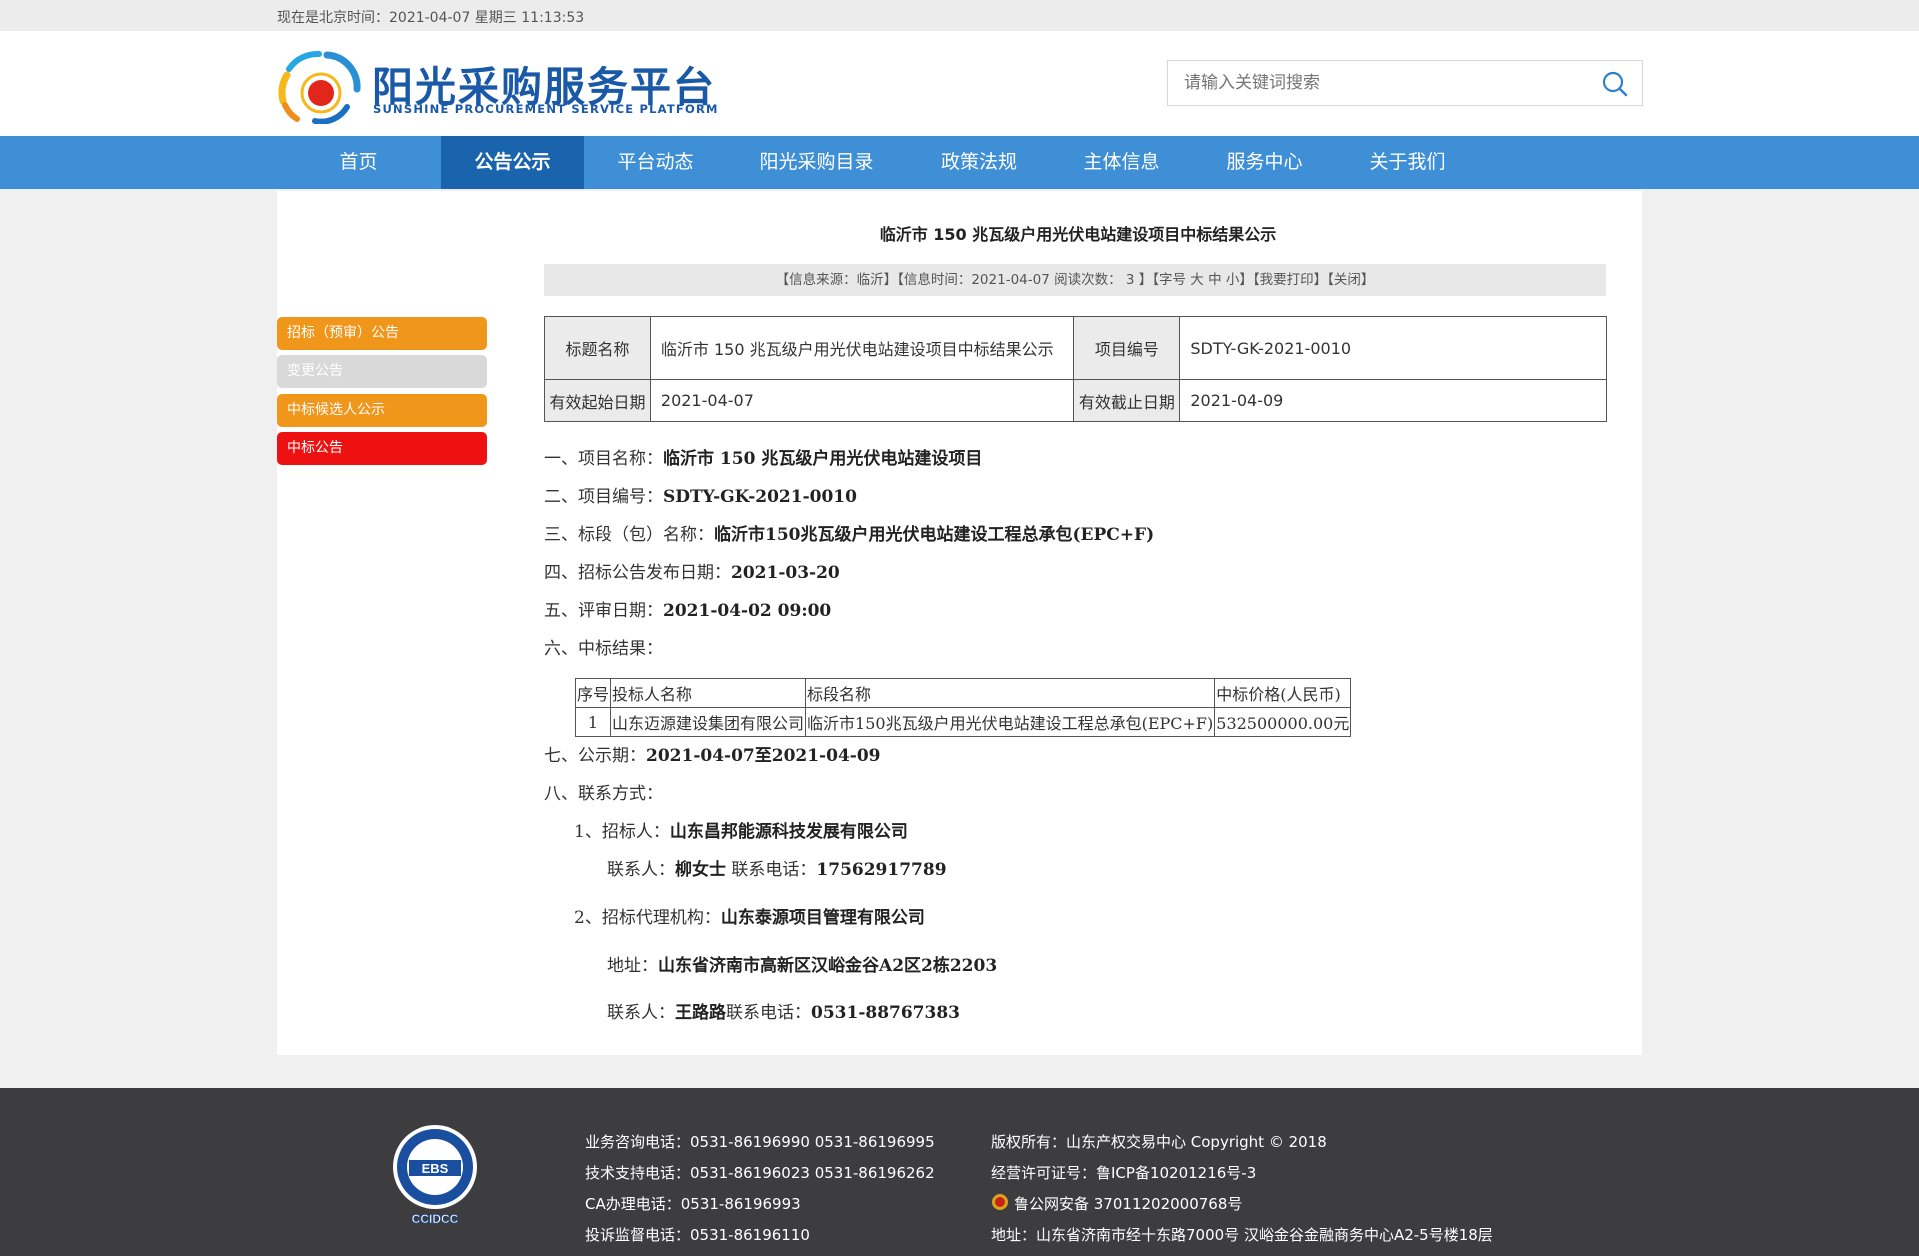 This screenshot has width=1919, height=1256. What do you see at coordinates (862, 400) in the screenshot?
I see `meta-start-value: 2021-04-07` at bounding box center [862, 400].